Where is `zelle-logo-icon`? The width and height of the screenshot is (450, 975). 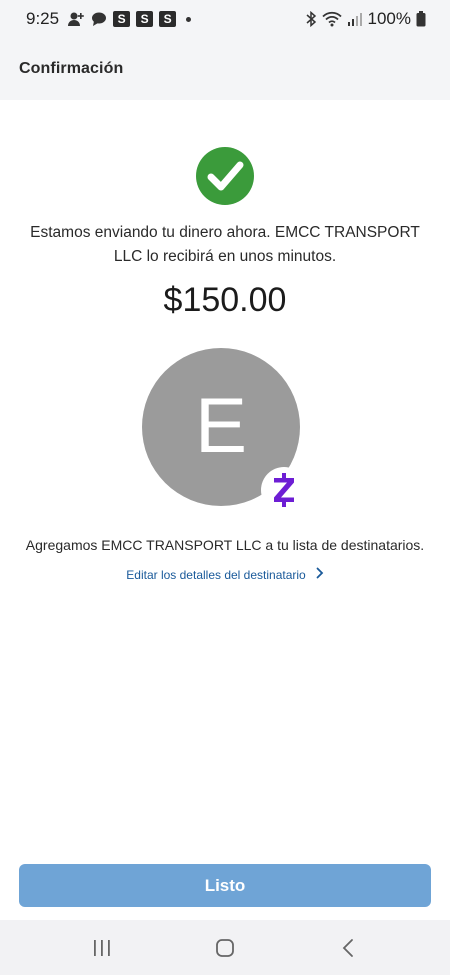 zelle-logo-icon is located at coordinates (284, 490).